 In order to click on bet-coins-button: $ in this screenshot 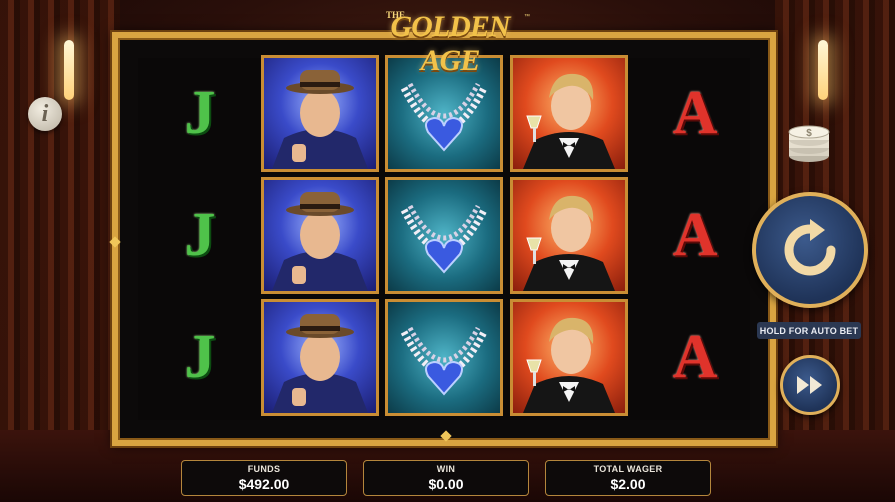, I will do `click(809, 141)`.